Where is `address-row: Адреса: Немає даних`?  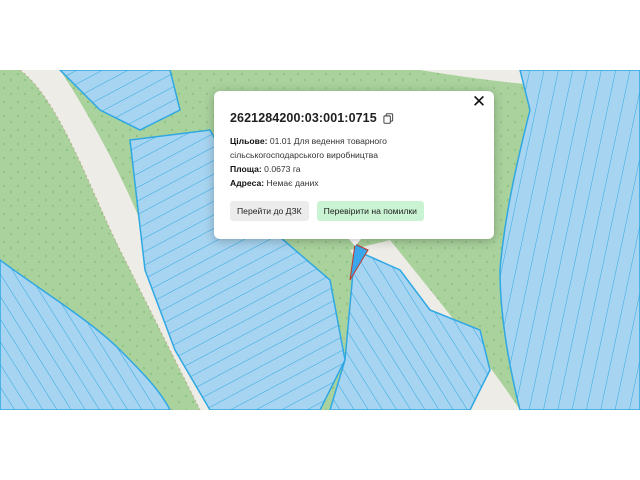
address-row: Адреса: Немає даних is located at coordinates (354, 183).